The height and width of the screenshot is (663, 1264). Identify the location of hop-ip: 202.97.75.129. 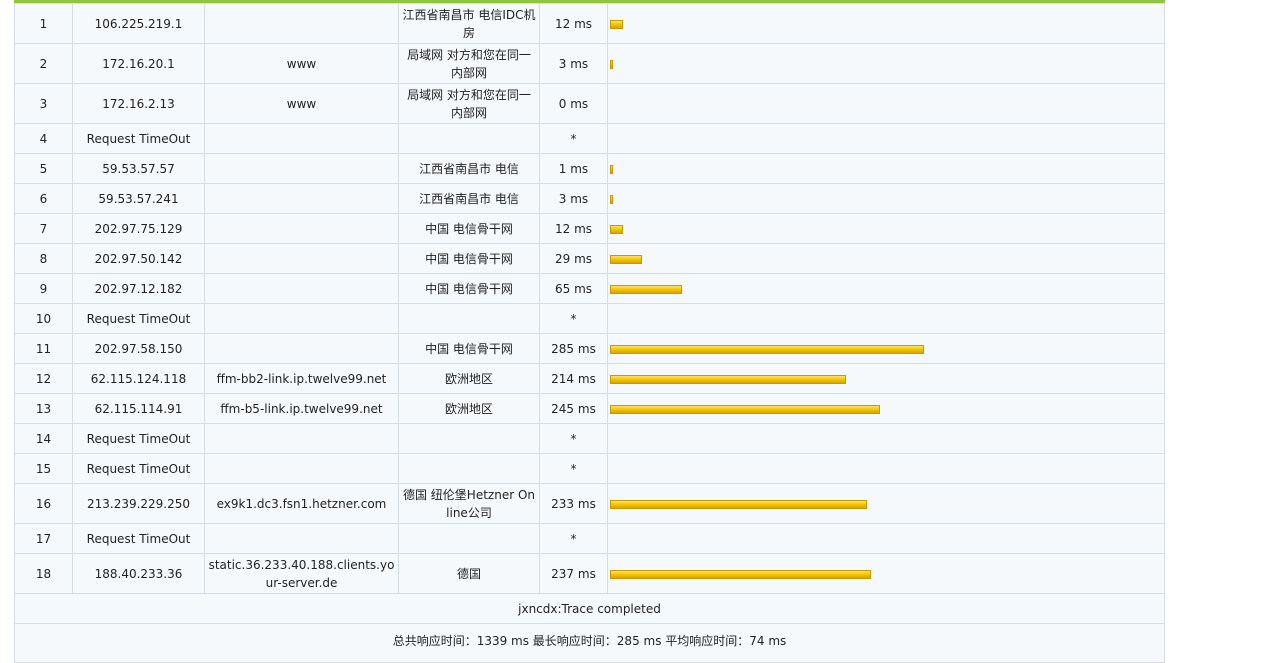
(138, 228).